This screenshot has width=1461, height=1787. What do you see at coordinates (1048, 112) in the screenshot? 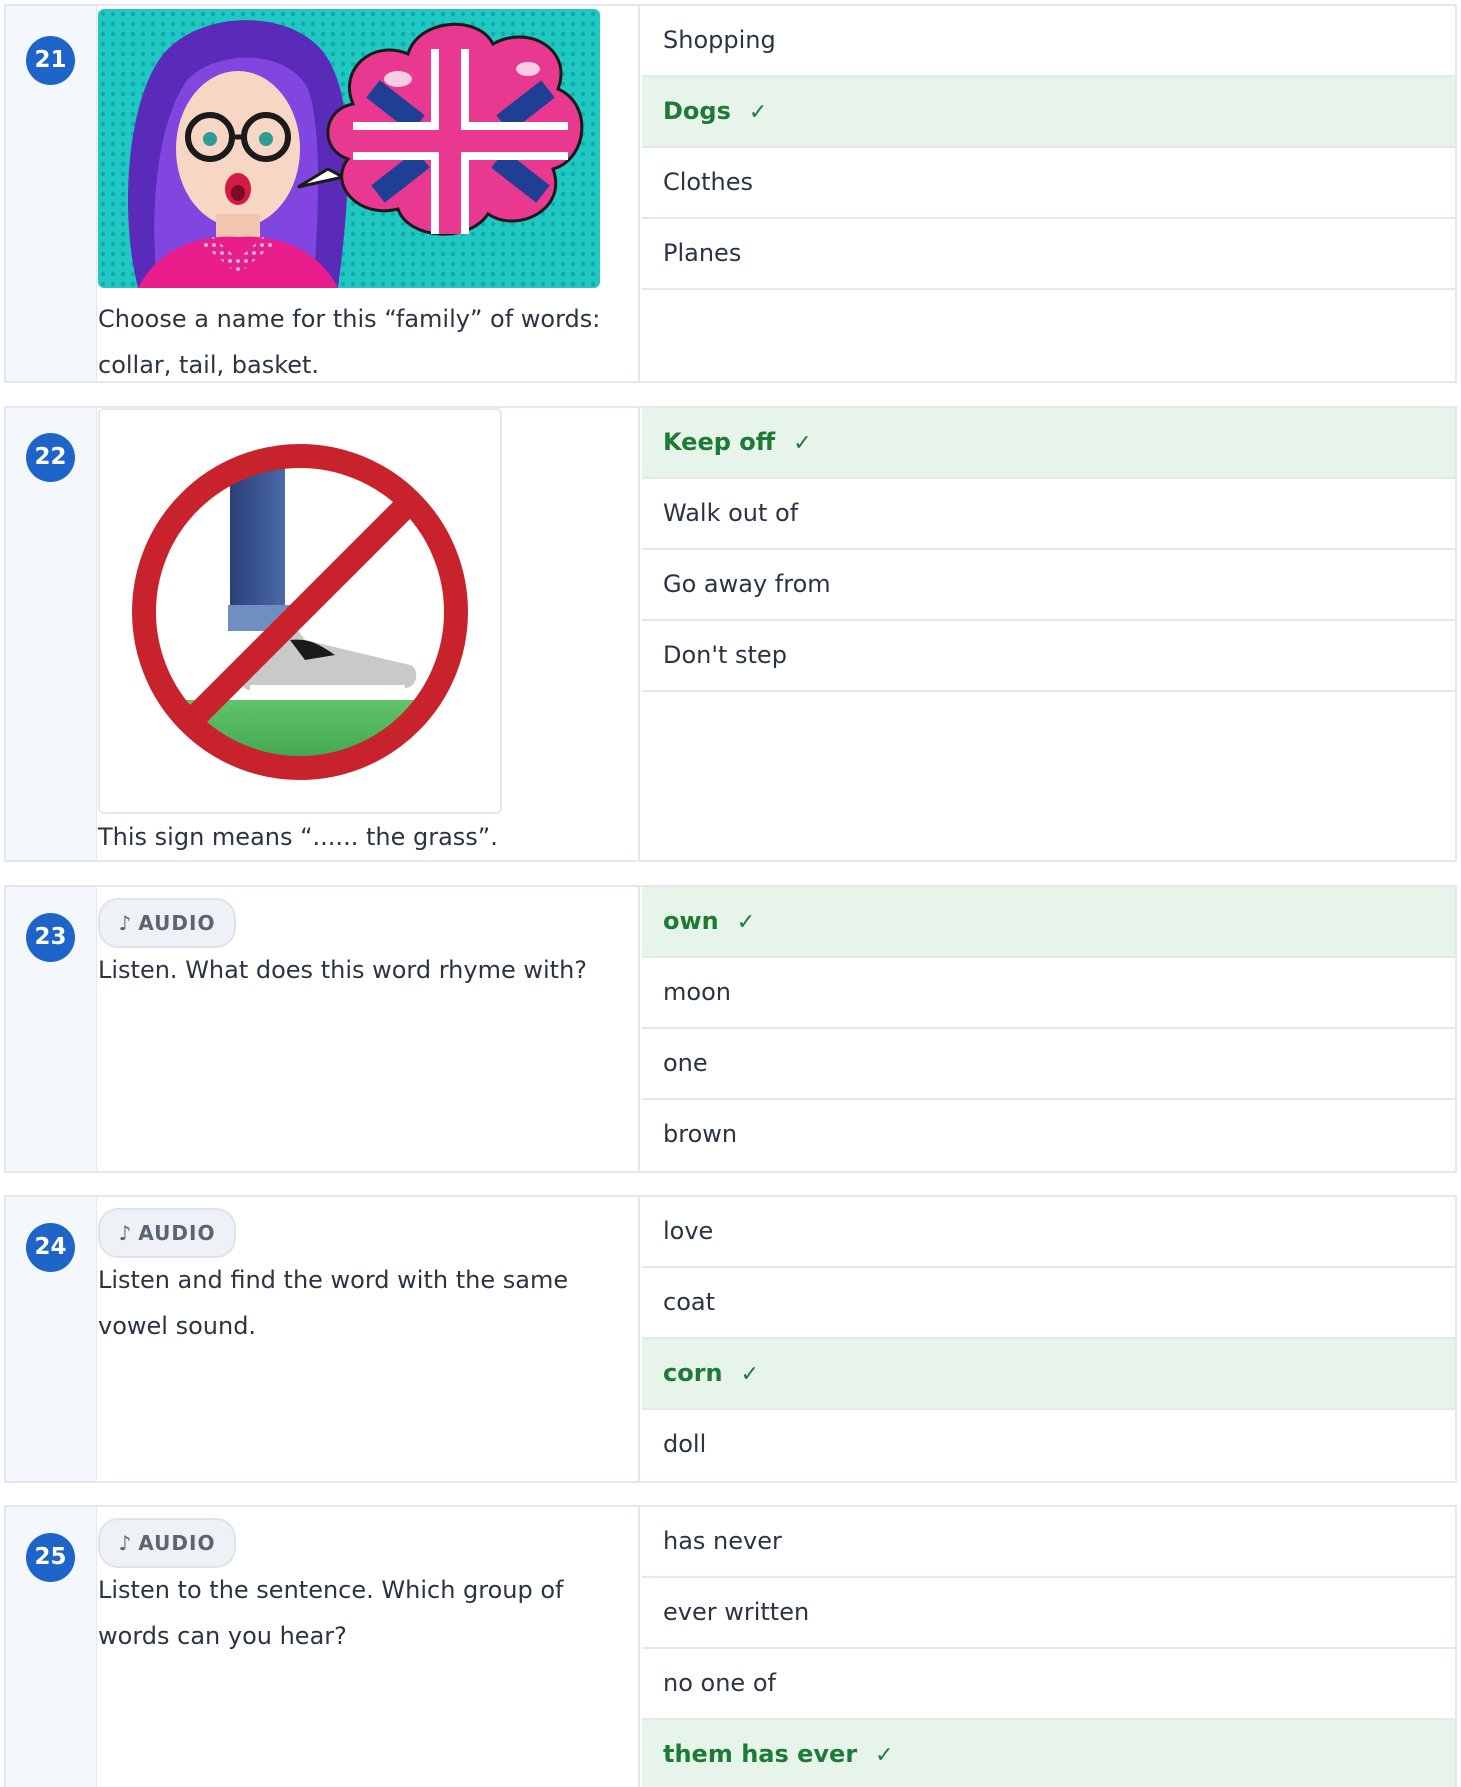
I see `answer-option-correct: Dogs ✓` at bounding box center [1048, 112].